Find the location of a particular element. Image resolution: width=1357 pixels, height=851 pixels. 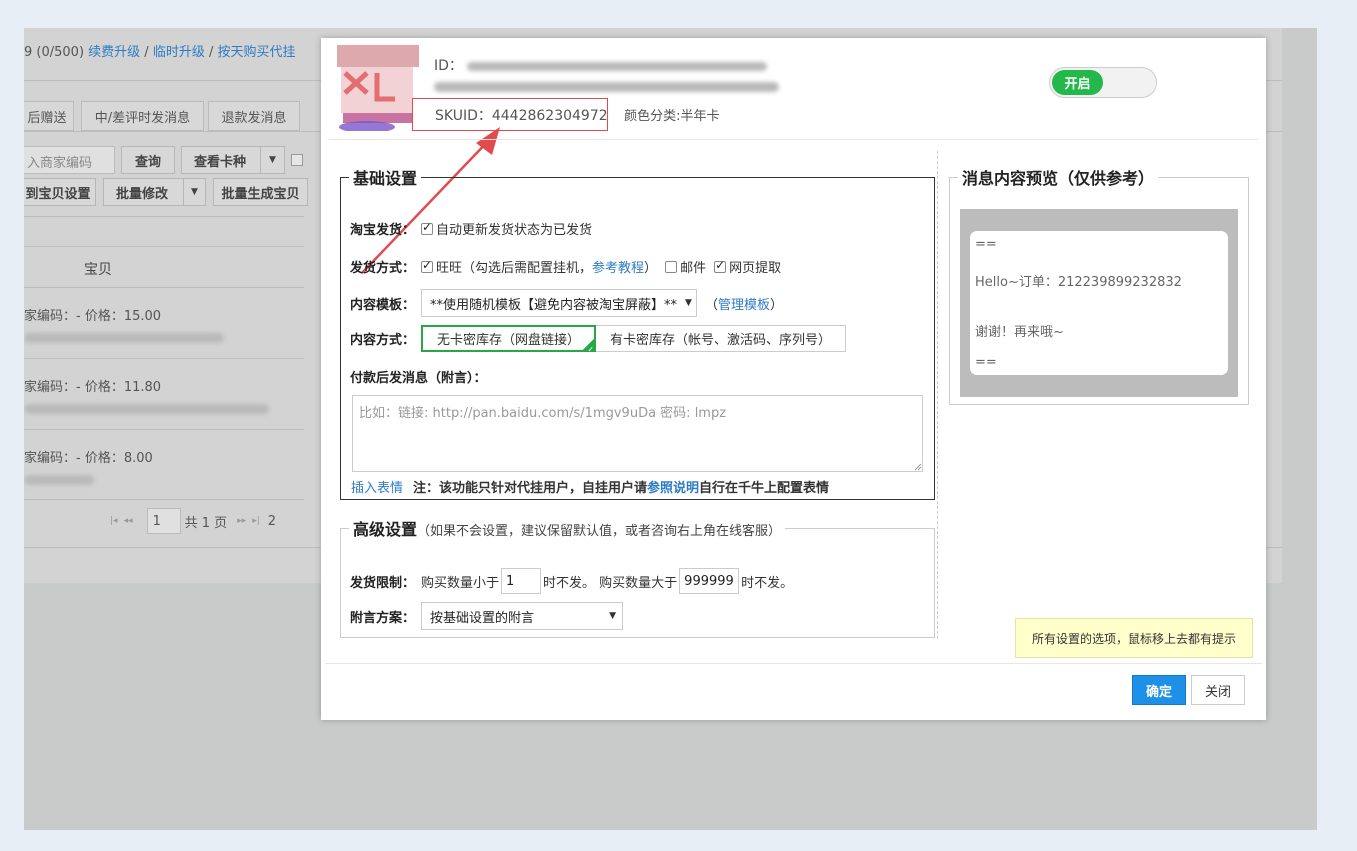

temp-upgrade-link: 临时升级 is located at coordinates (179, 52).